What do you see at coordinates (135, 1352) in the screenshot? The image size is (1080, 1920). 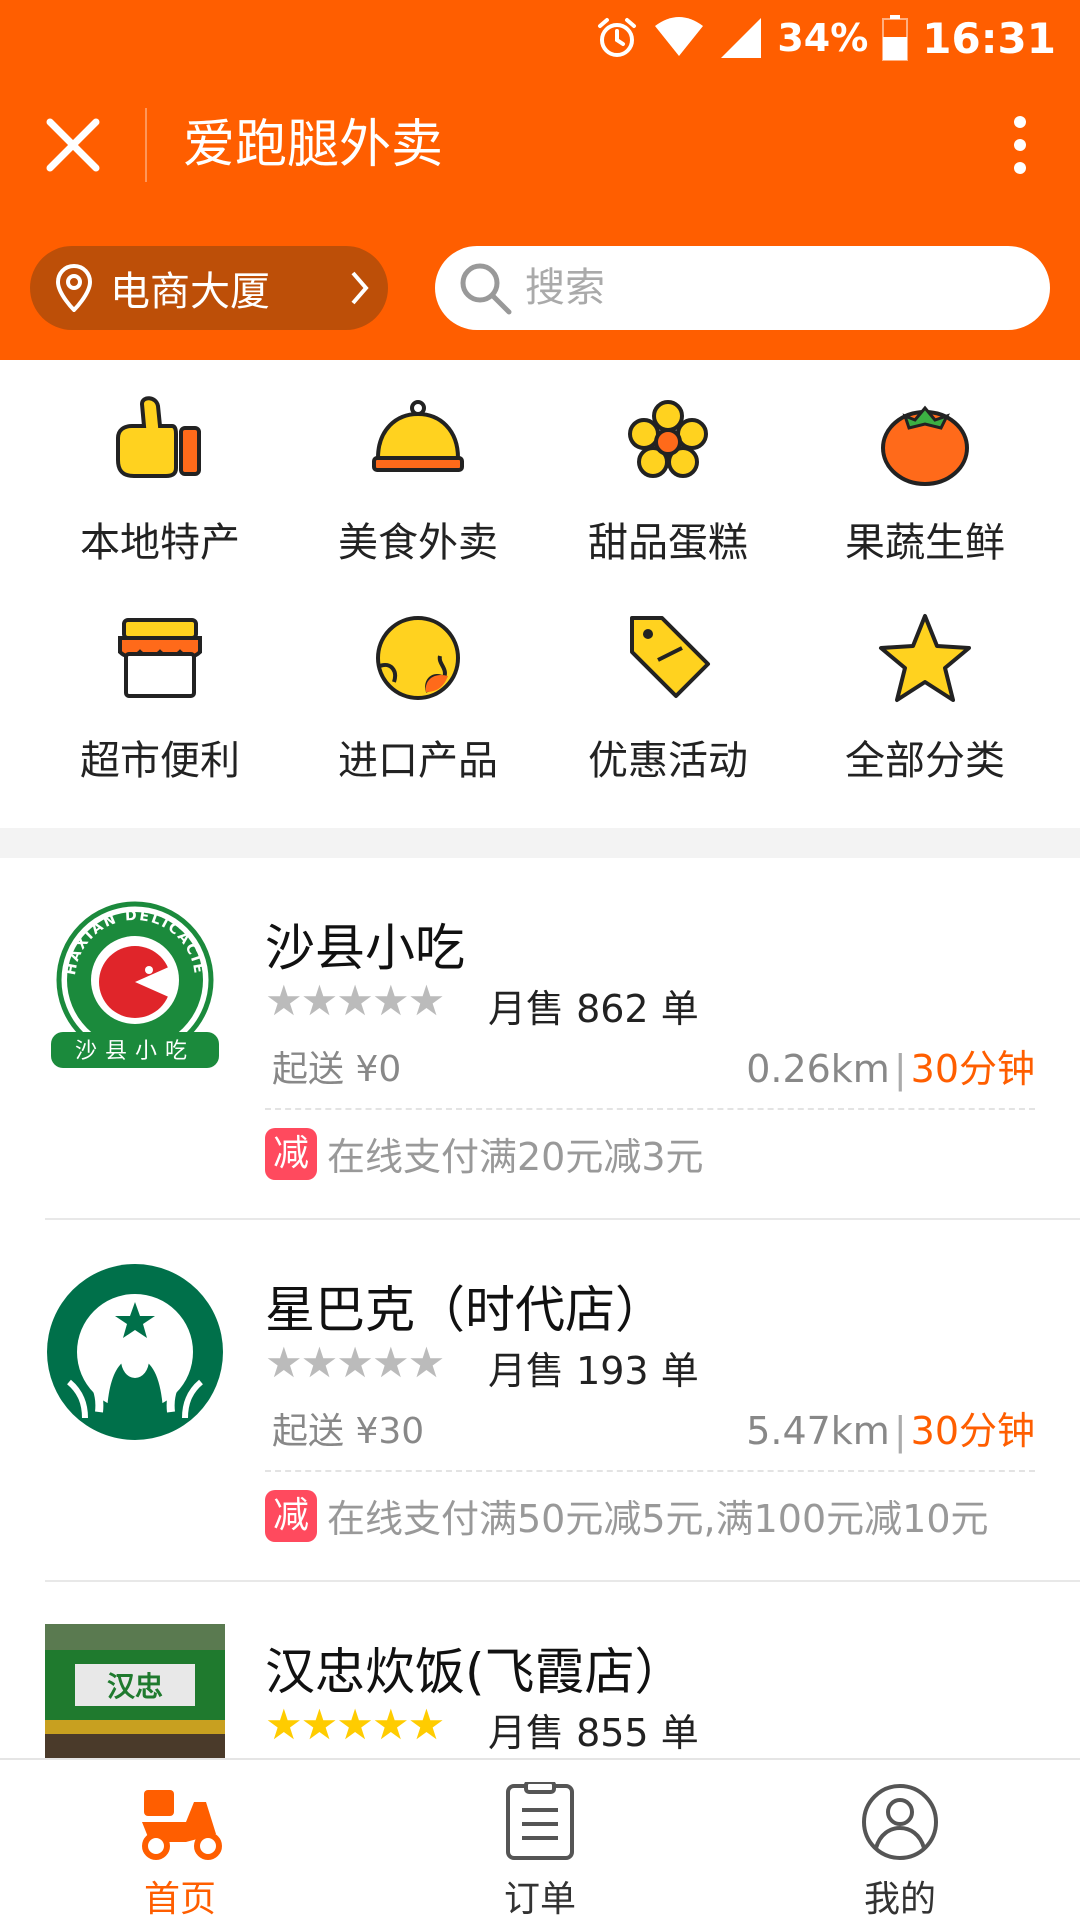 I see `shop-logo` at bounding box center [135, 1352].